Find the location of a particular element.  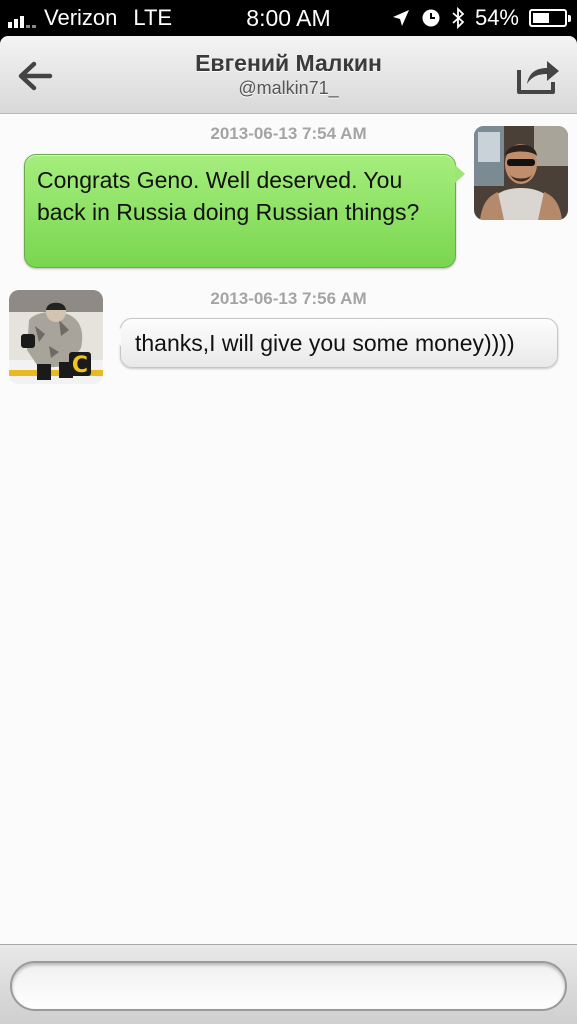

share-button is located at coordinates (538, 76).